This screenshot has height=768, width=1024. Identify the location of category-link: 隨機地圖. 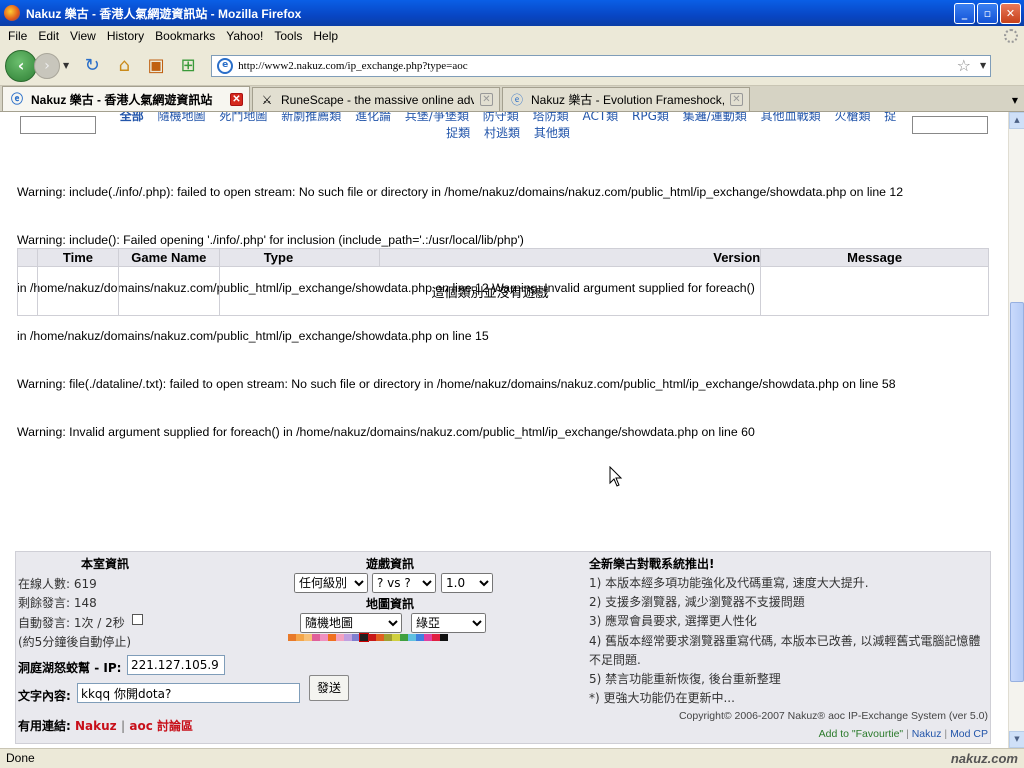
(182, 117).